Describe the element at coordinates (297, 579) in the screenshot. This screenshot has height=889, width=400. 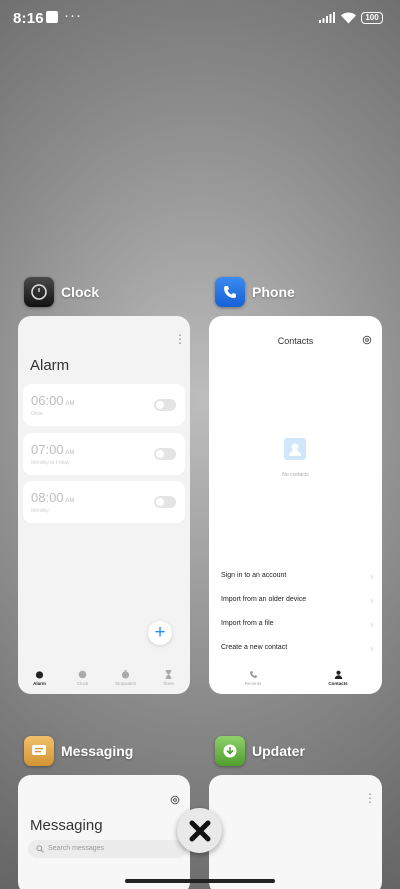
I see `contact-option: Sign in to an account ›` at that location.